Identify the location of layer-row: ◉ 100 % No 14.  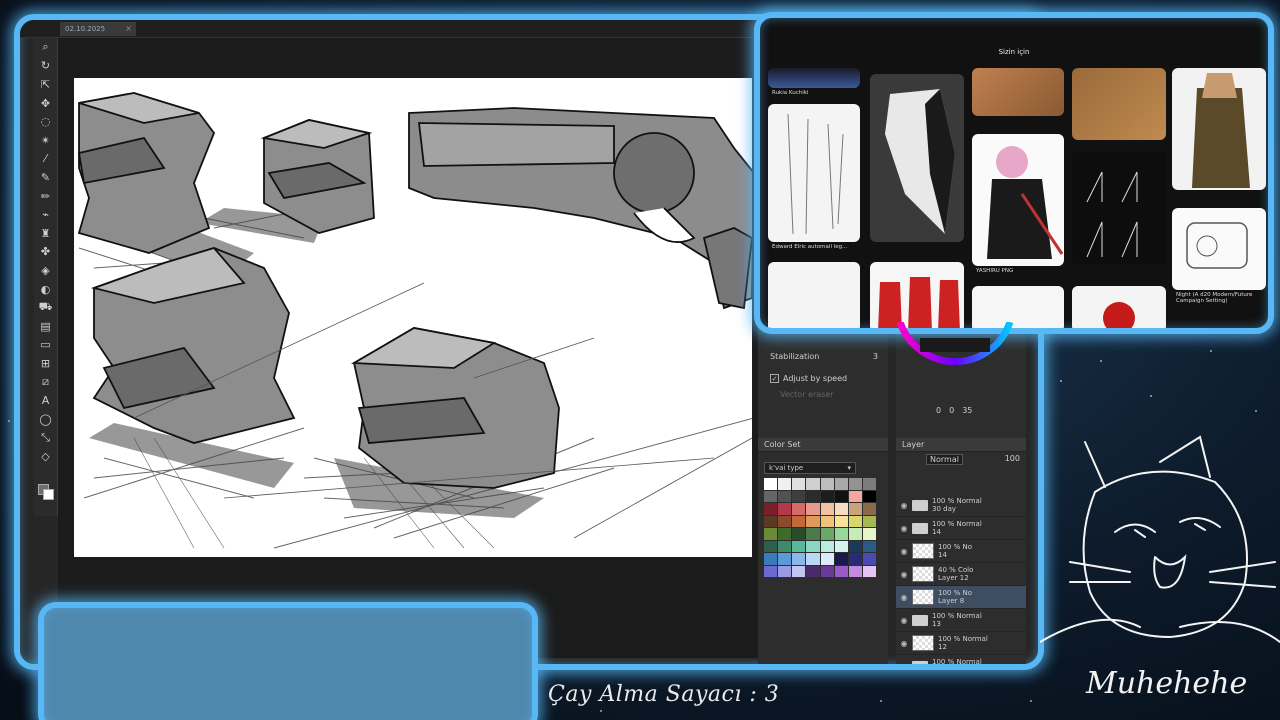
(961, 551).